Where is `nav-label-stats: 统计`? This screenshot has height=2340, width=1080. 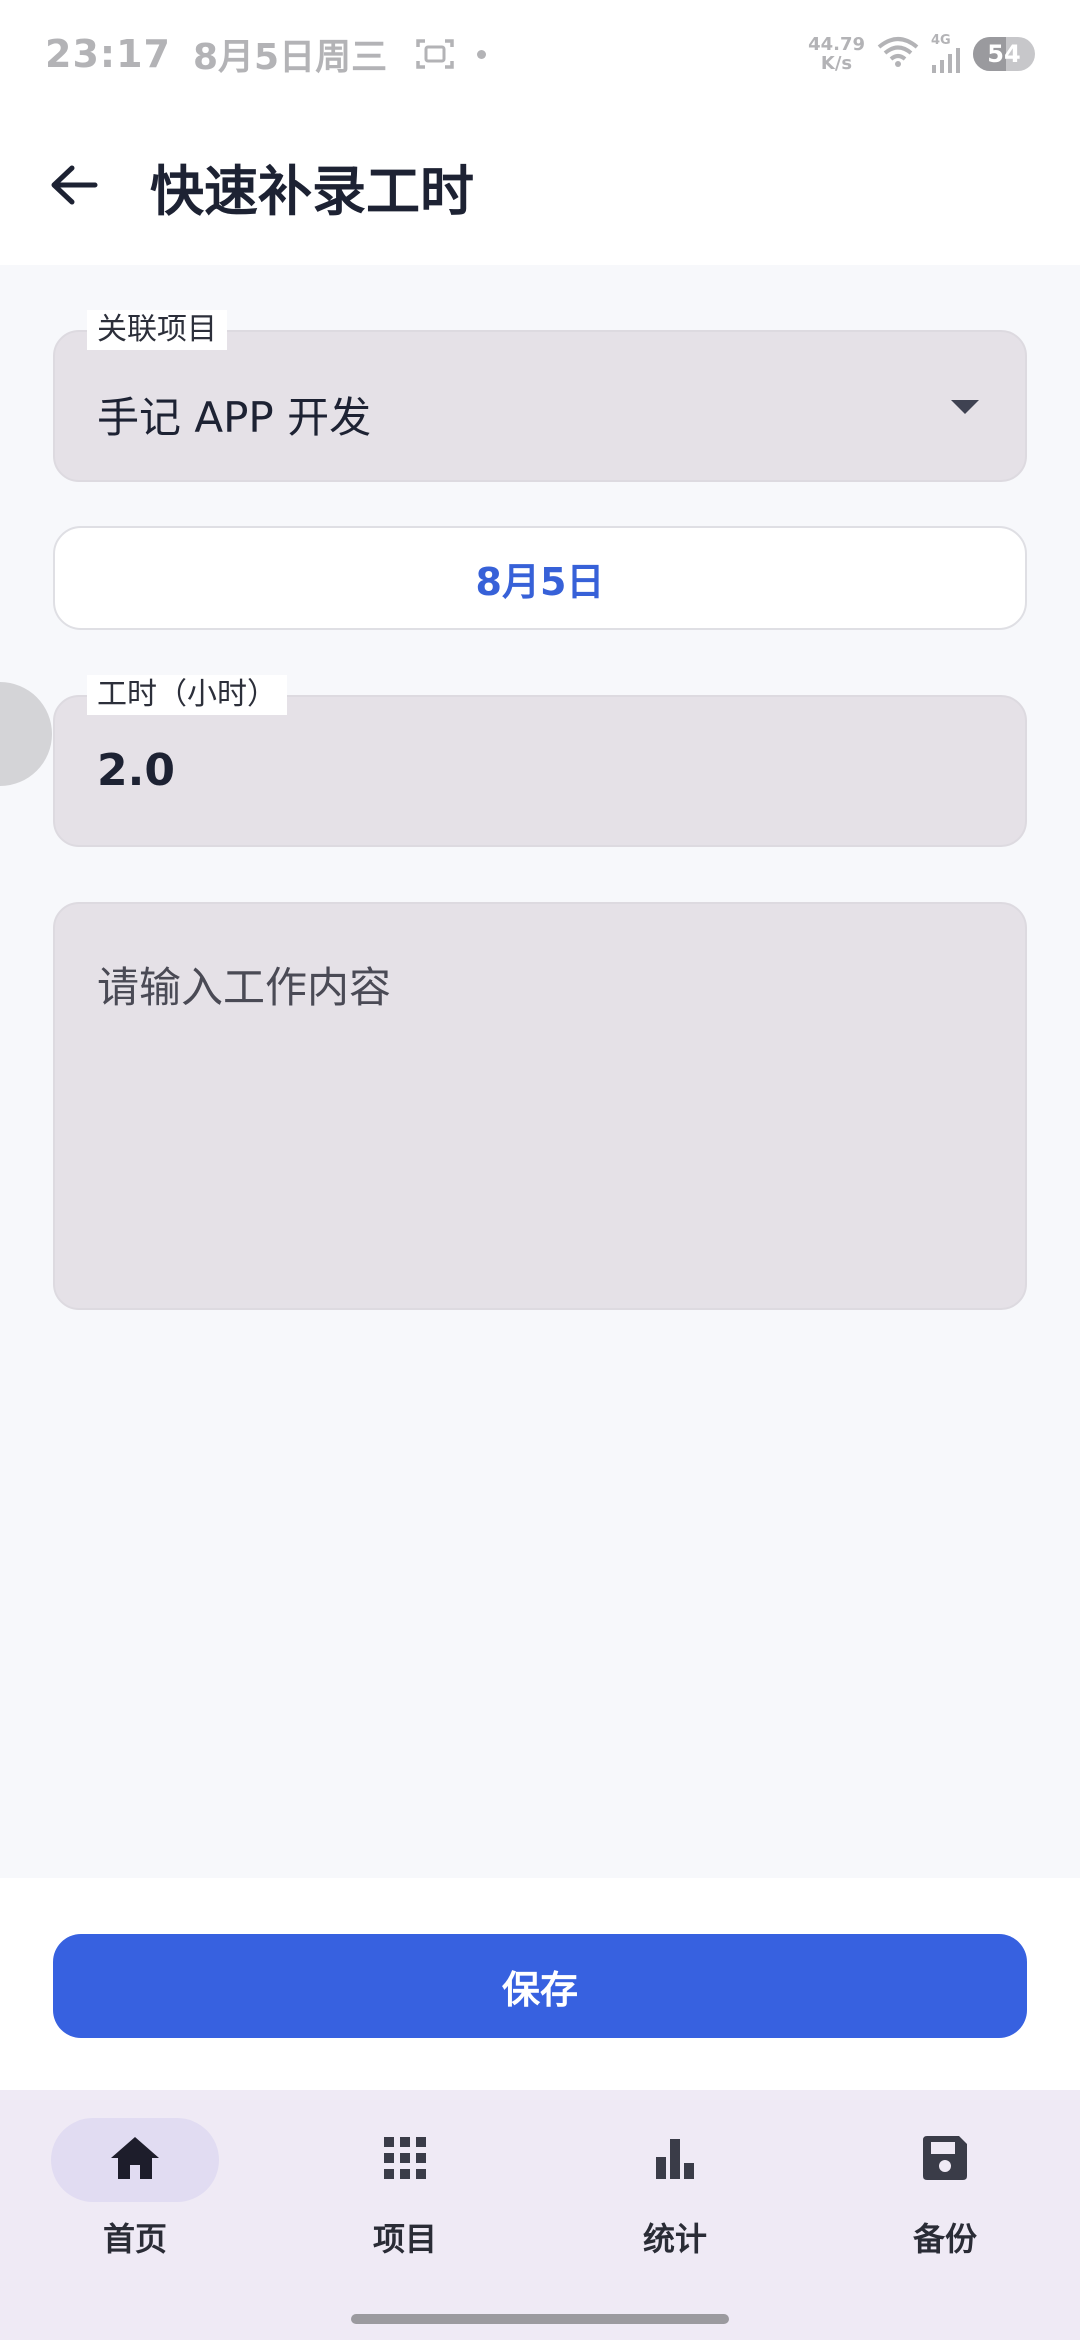 nav-label-stats: 统计 is located at coordinates (674, 2239).